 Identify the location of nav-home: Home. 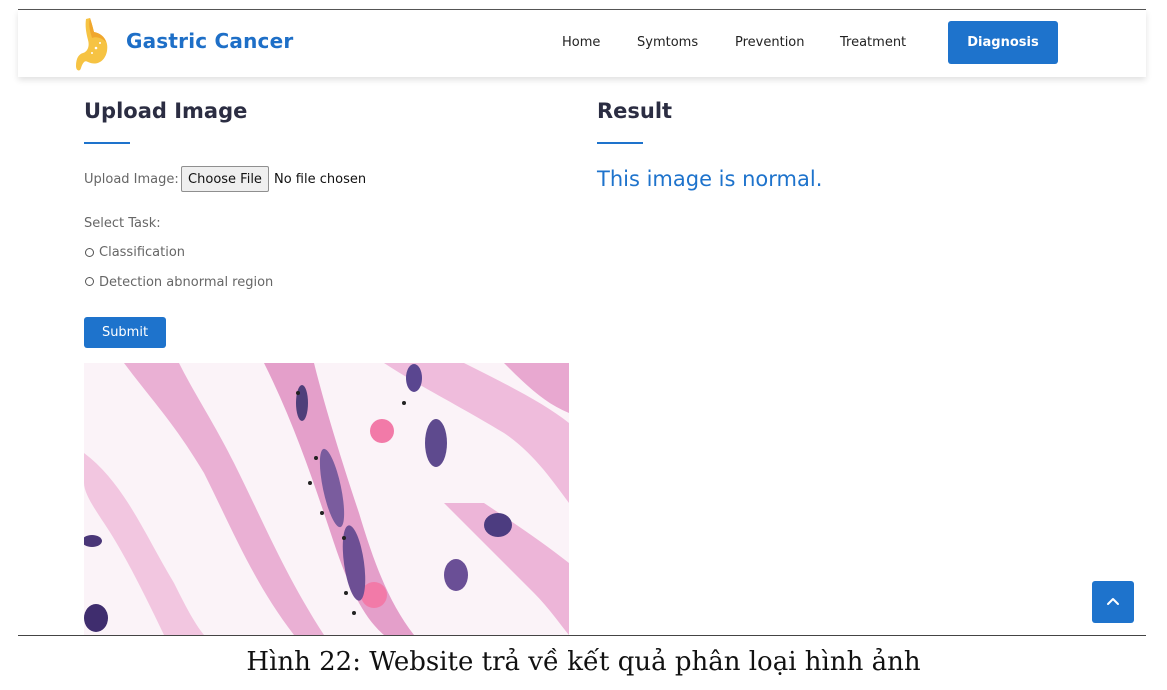
(581, 42).